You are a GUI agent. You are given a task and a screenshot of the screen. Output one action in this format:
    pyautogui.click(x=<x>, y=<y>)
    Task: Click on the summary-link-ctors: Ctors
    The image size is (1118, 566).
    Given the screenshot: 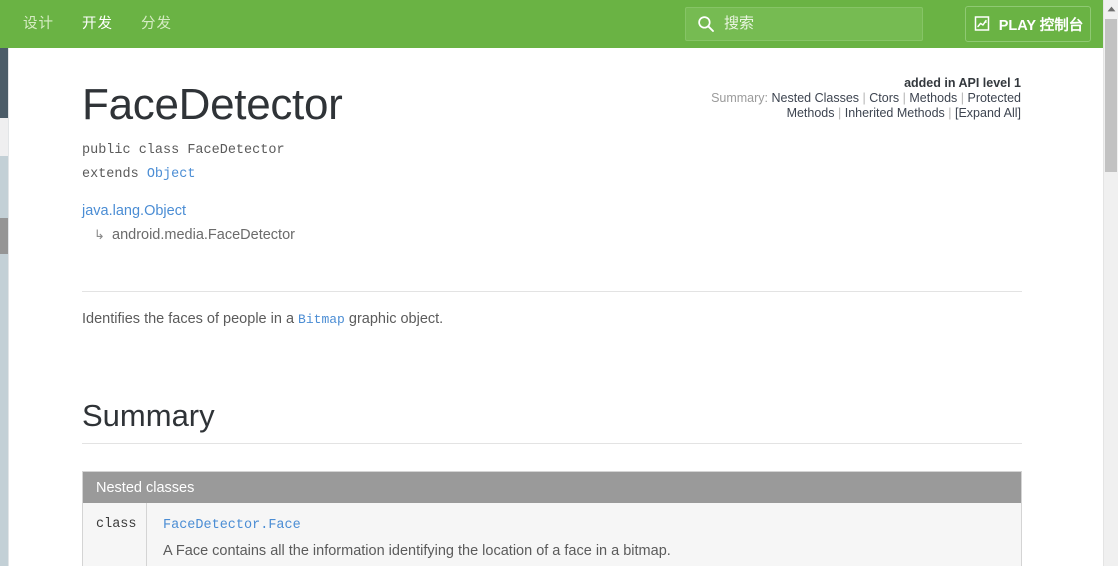 What is the action you would take?
    pyautogui.click(x=884, y=98)
    